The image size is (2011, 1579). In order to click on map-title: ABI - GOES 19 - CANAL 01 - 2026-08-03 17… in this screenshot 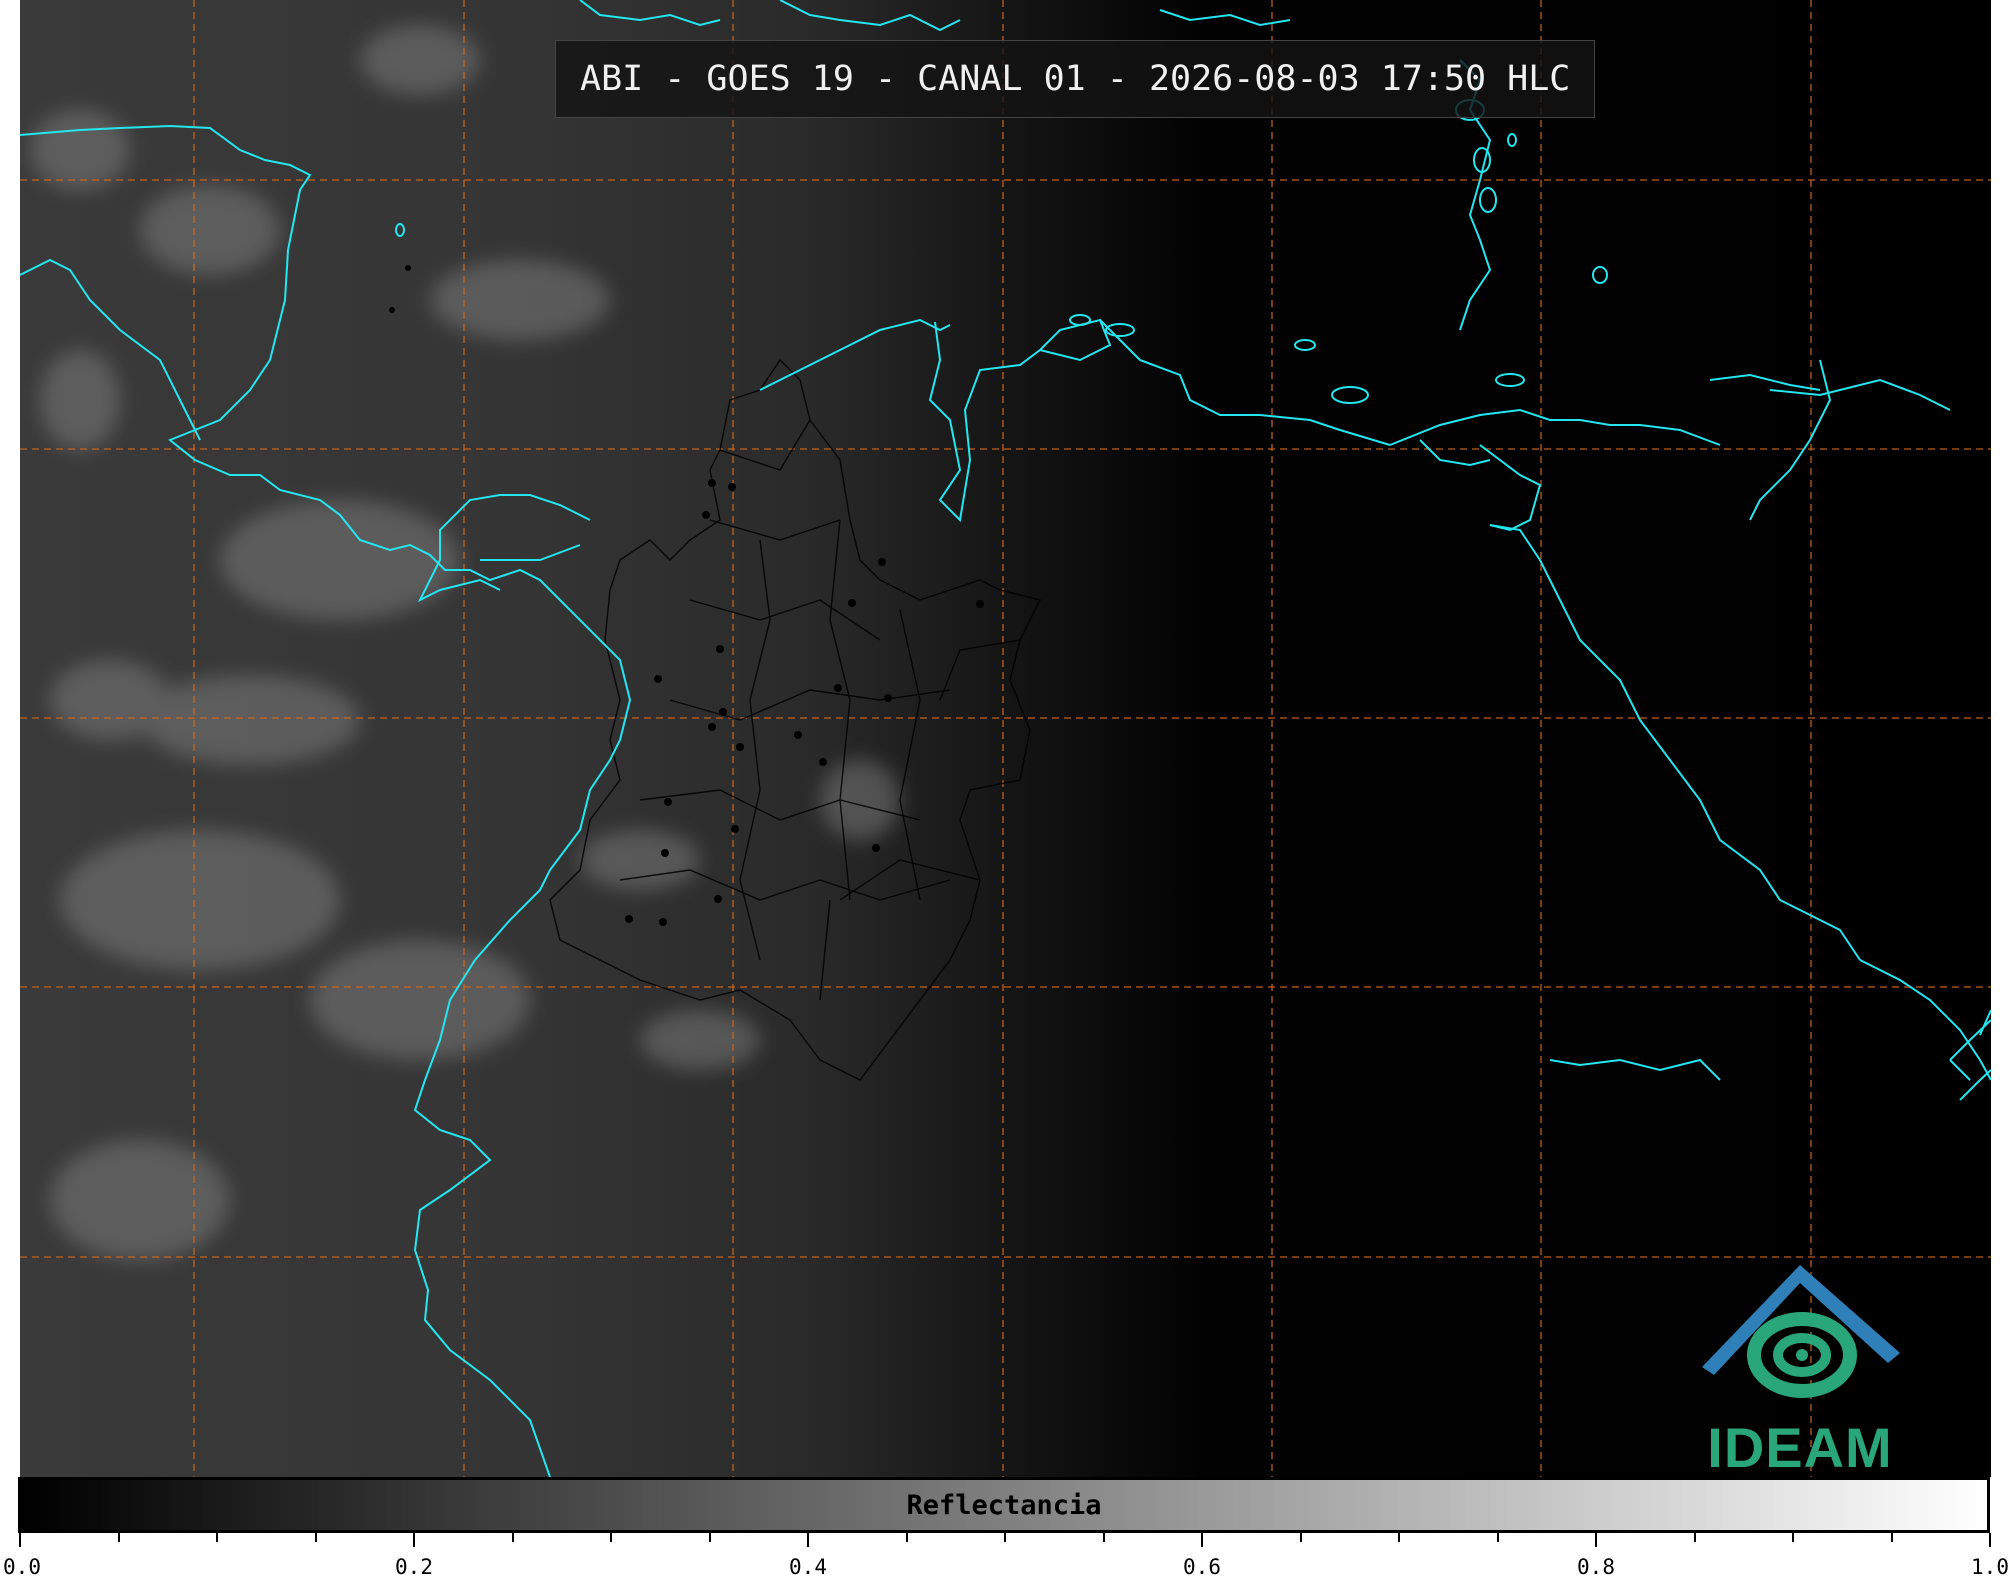, I will do `click(1075, 79)`.